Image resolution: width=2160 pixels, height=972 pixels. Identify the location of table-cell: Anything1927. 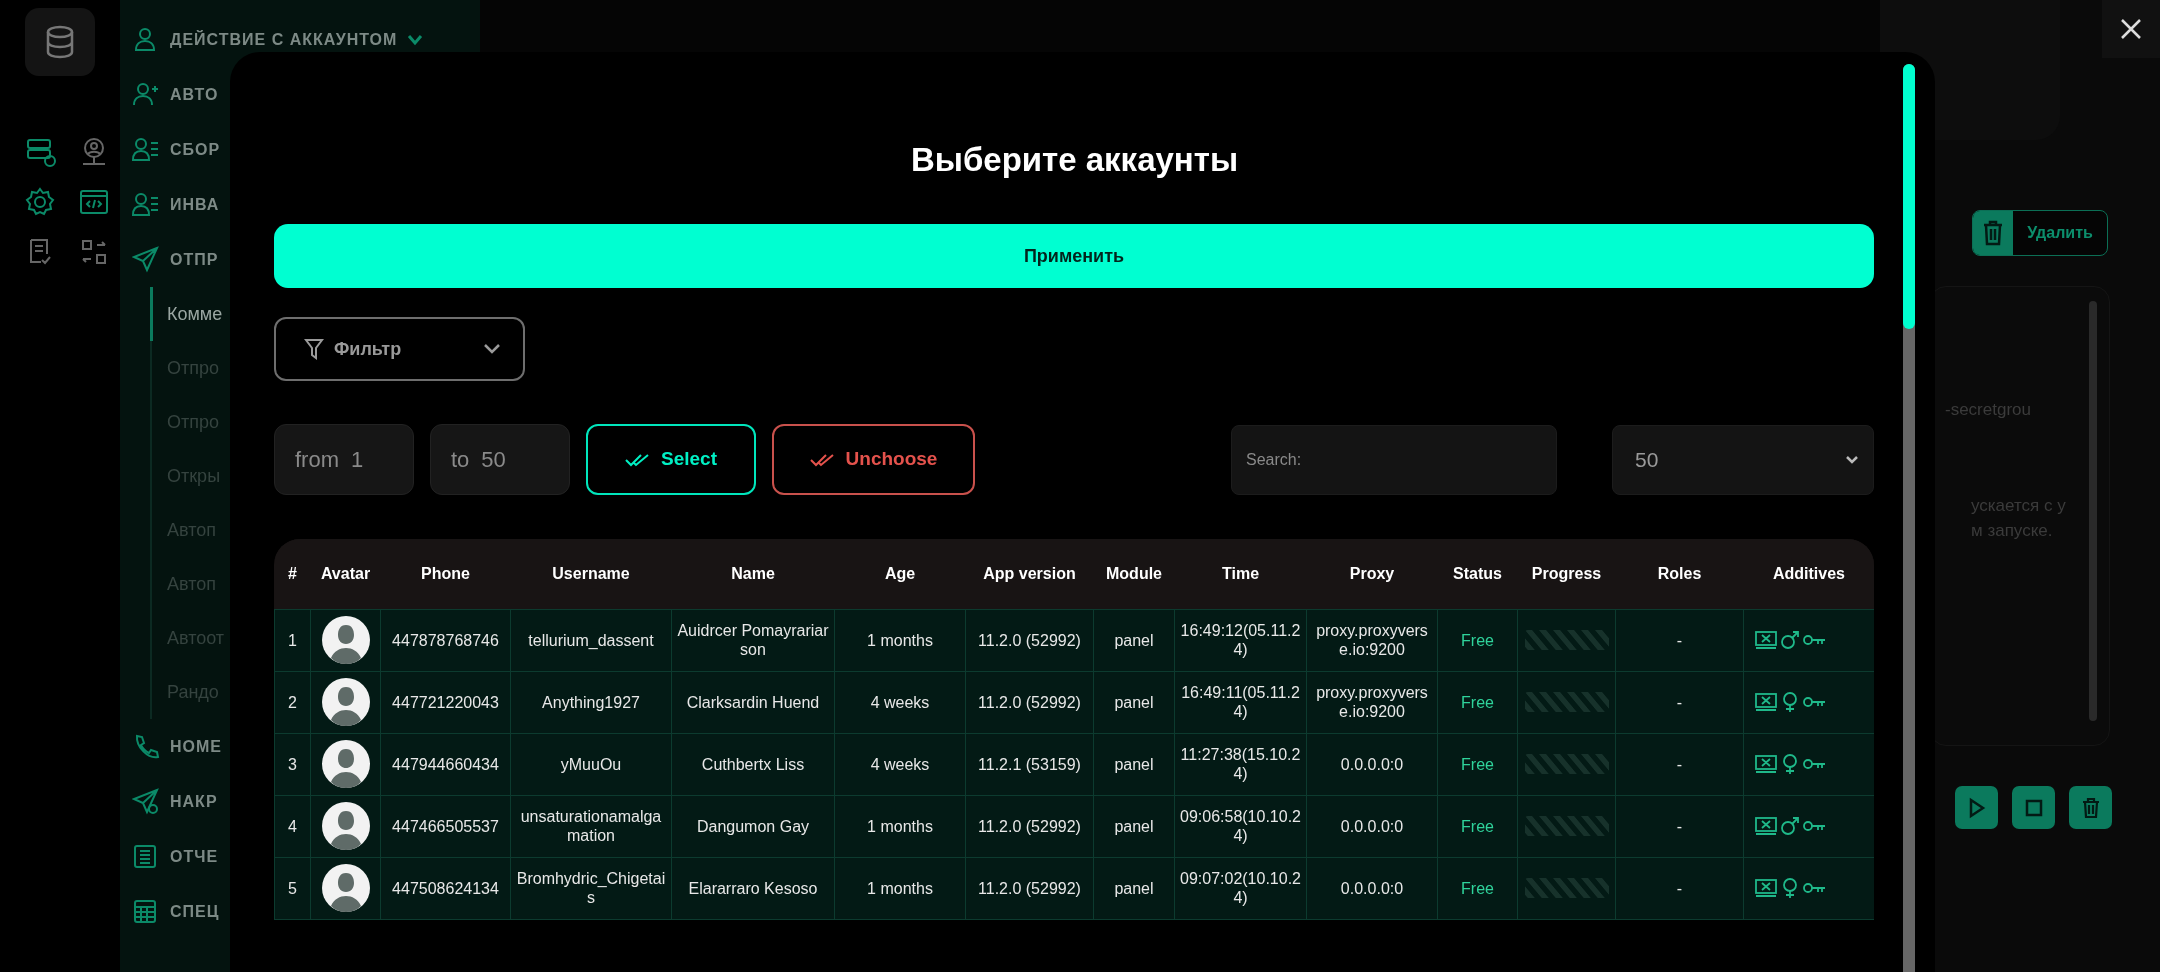
(591, 702).